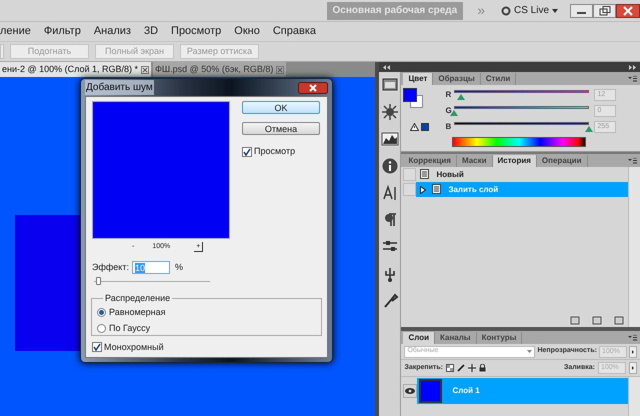 The height and width of the screenshot is (416, 640). What do you see at coordinates (522, 189) in the screenshot?
I see `history-item: Залить слой` at bounding box center [522, 189].